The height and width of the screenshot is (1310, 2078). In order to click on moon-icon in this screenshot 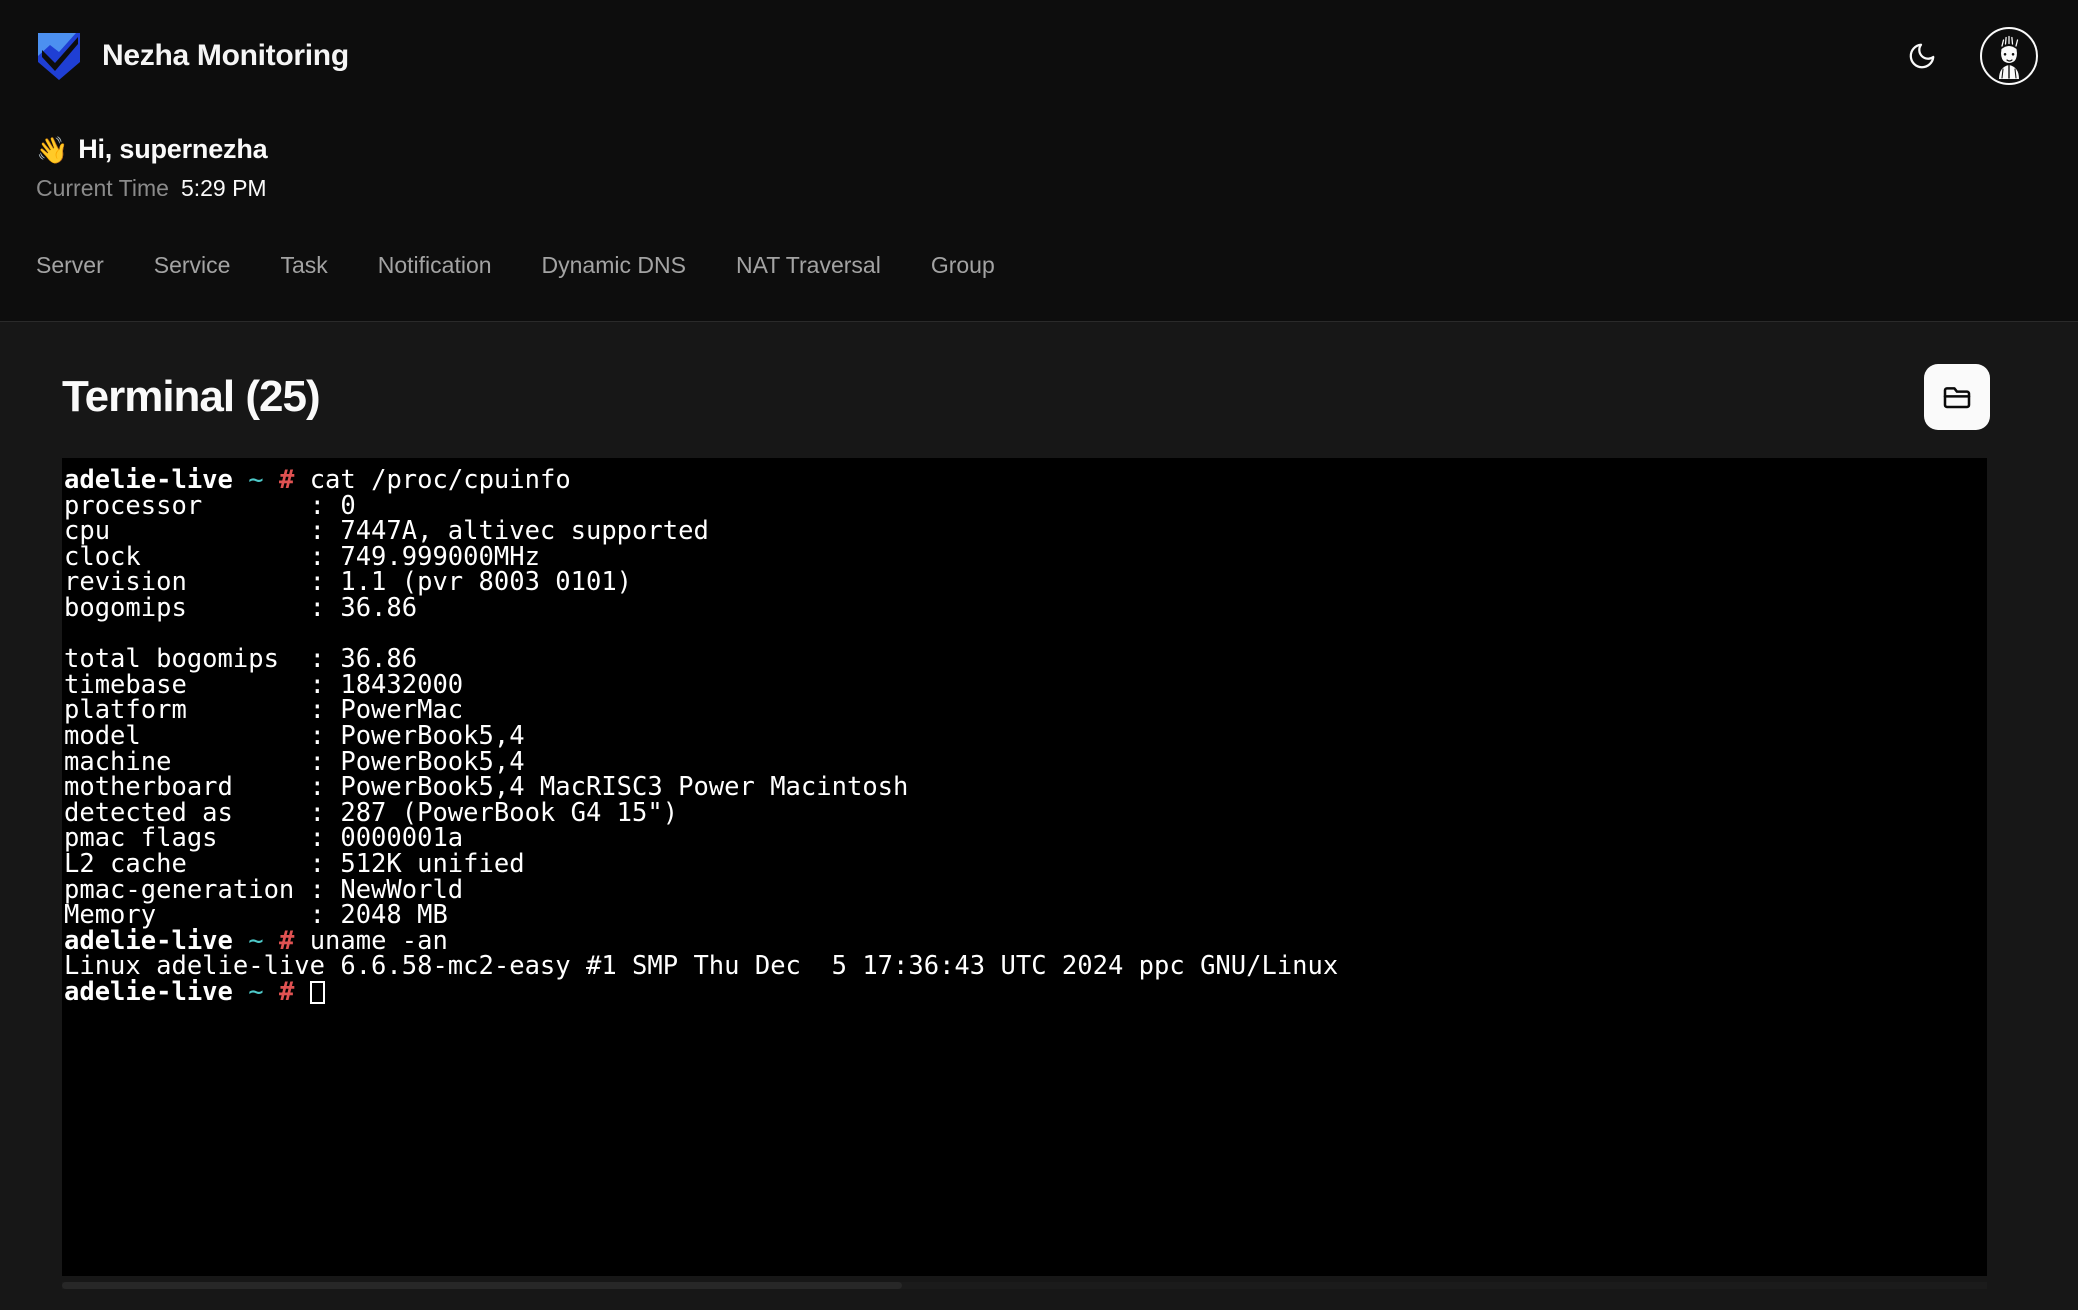, I will do `click(1922, 56)`.